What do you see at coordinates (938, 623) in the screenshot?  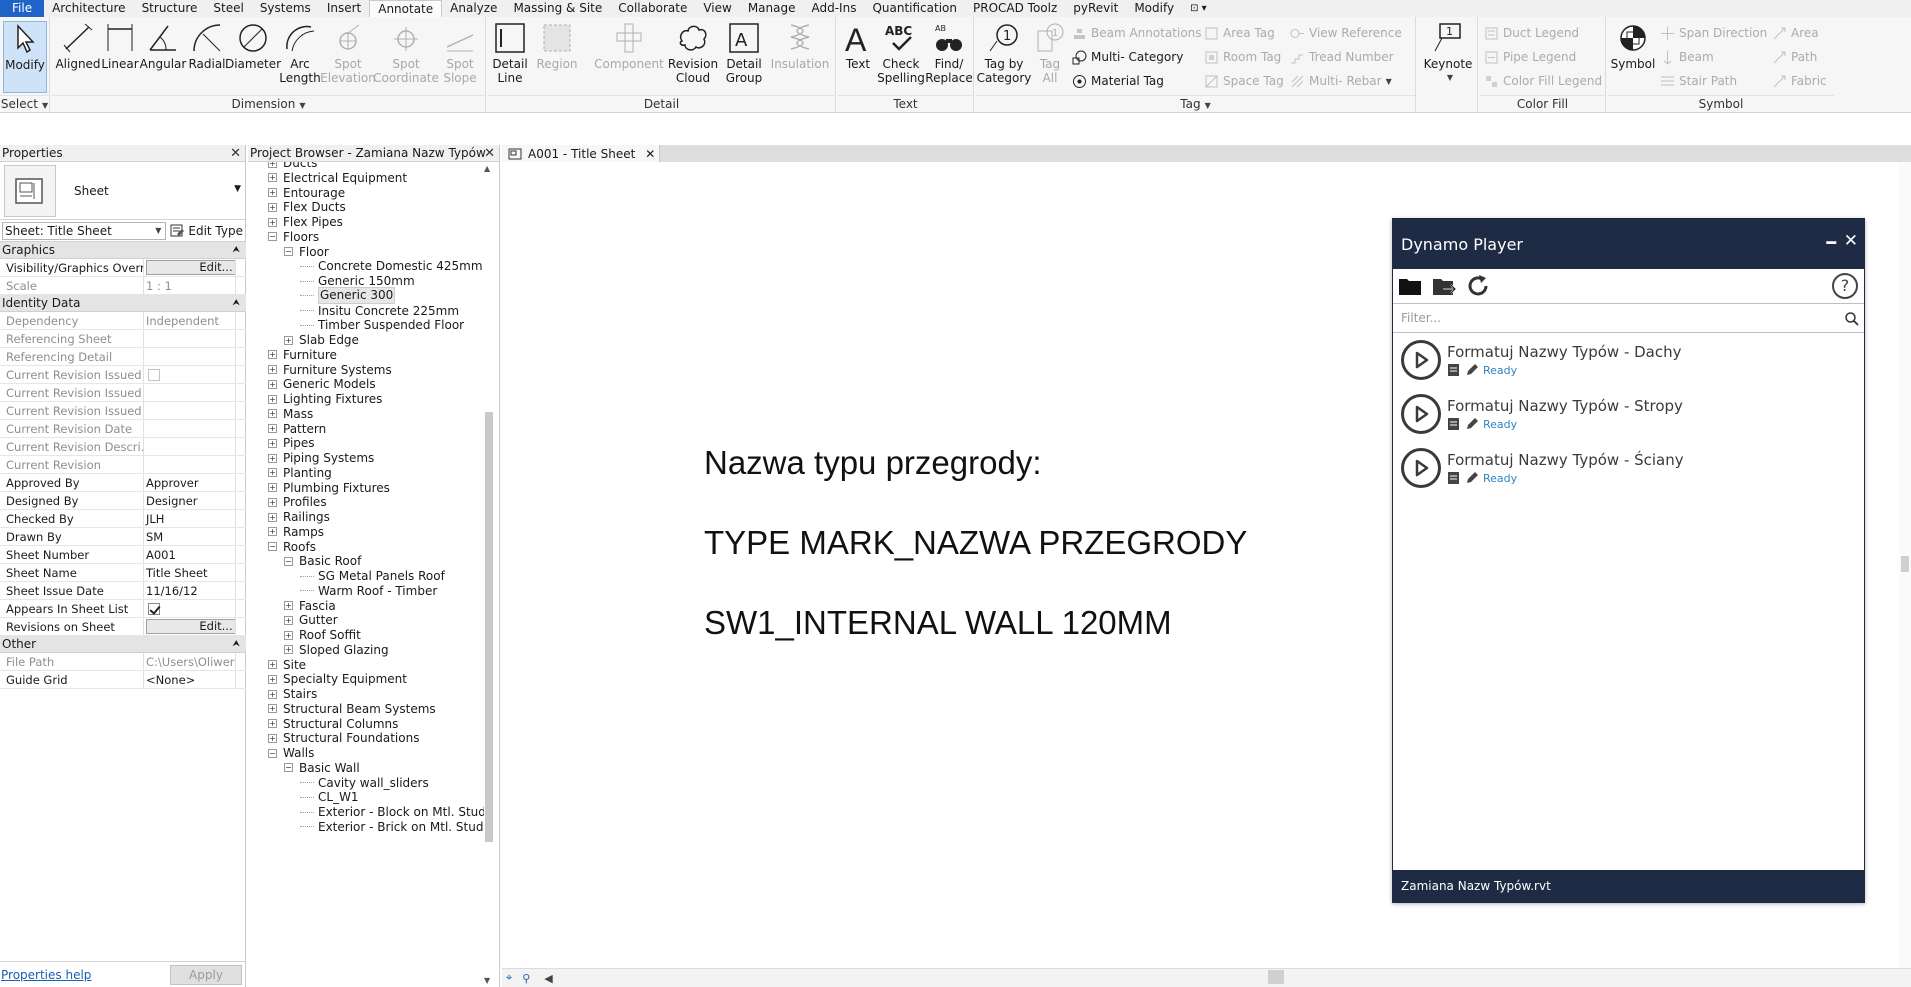 I see `sheet-text-example: SW1_INTERNAL WALL 120MM` at bounding box center [938, 623].